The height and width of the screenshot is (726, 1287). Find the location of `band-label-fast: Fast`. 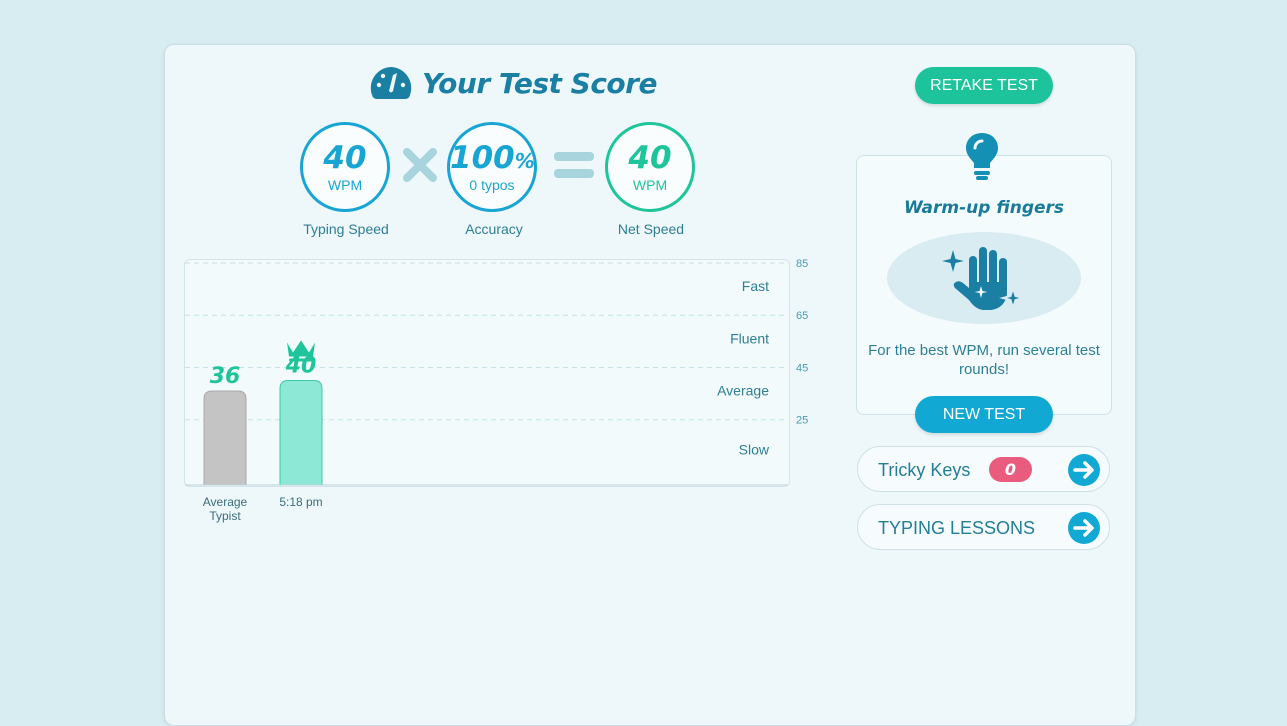

band-label-fast: Fast is located at coordinates (755, 286).